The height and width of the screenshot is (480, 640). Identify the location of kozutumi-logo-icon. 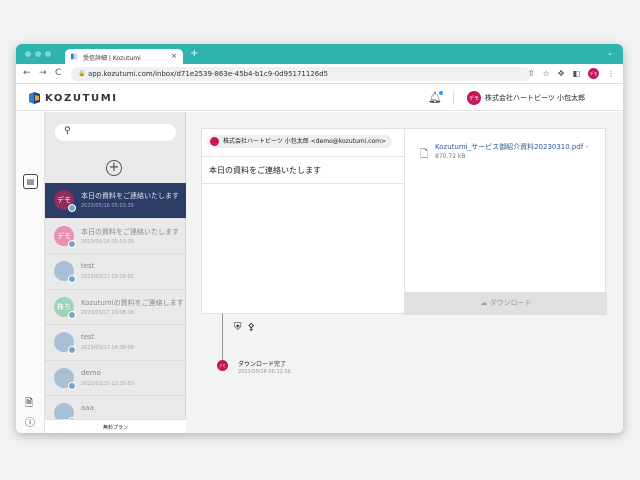
(34, 98).